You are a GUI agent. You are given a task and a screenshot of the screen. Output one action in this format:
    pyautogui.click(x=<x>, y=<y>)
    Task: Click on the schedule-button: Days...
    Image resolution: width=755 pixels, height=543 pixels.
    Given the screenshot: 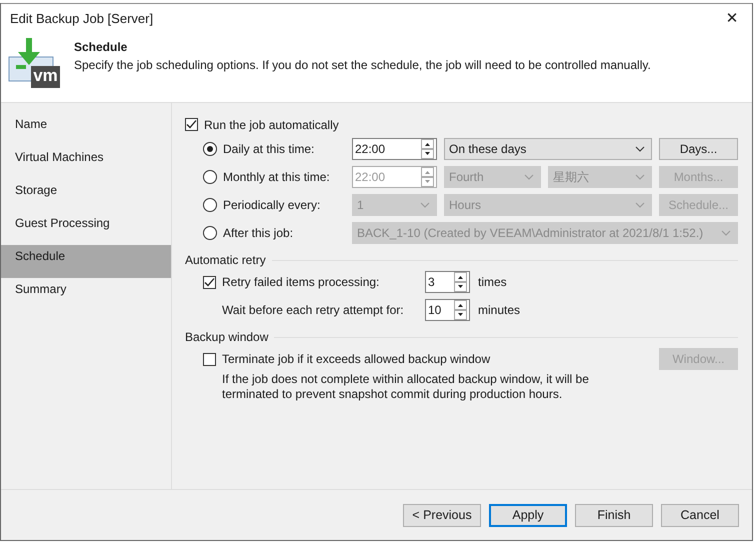 What is the action you would take?
    pyautogui.click(x=698, y=149)
    